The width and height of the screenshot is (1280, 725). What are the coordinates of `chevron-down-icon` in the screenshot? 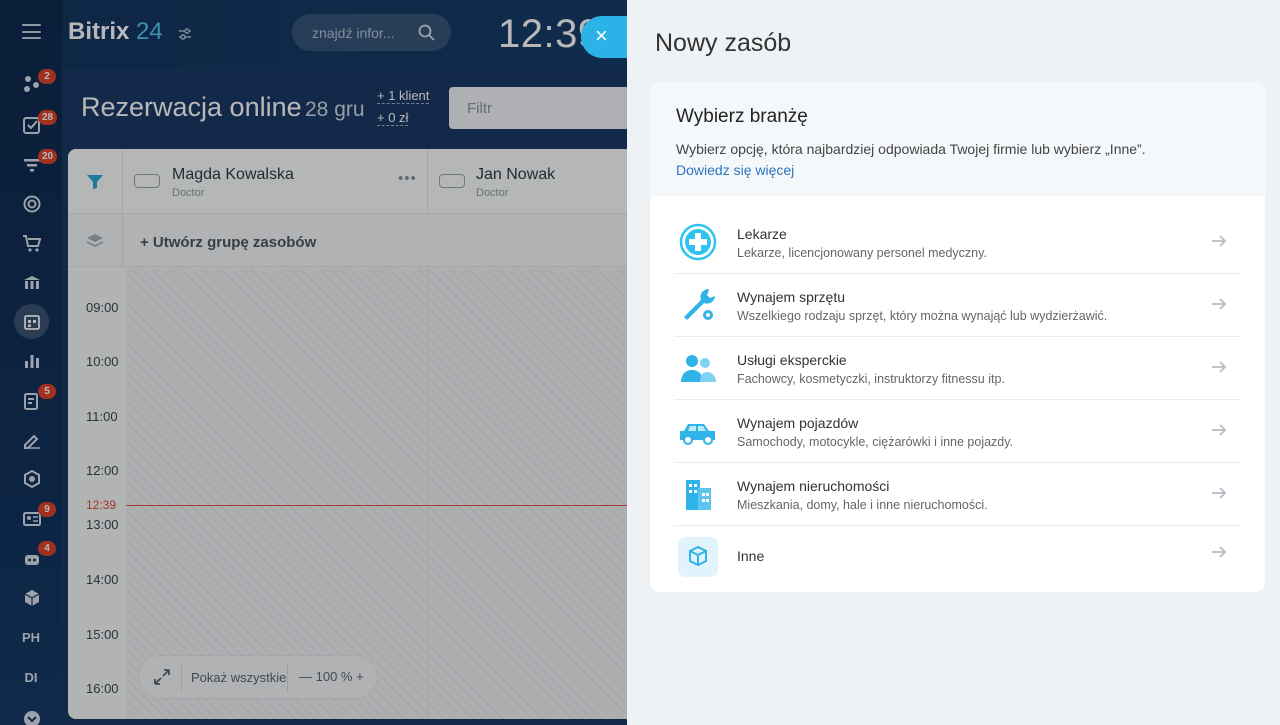 It's located at (32, 715).